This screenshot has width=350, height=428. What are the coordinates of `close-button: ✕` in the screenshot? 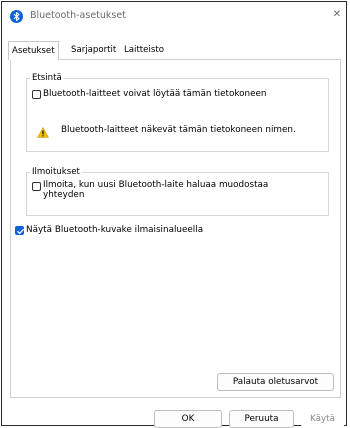 It's located at (337, 15).